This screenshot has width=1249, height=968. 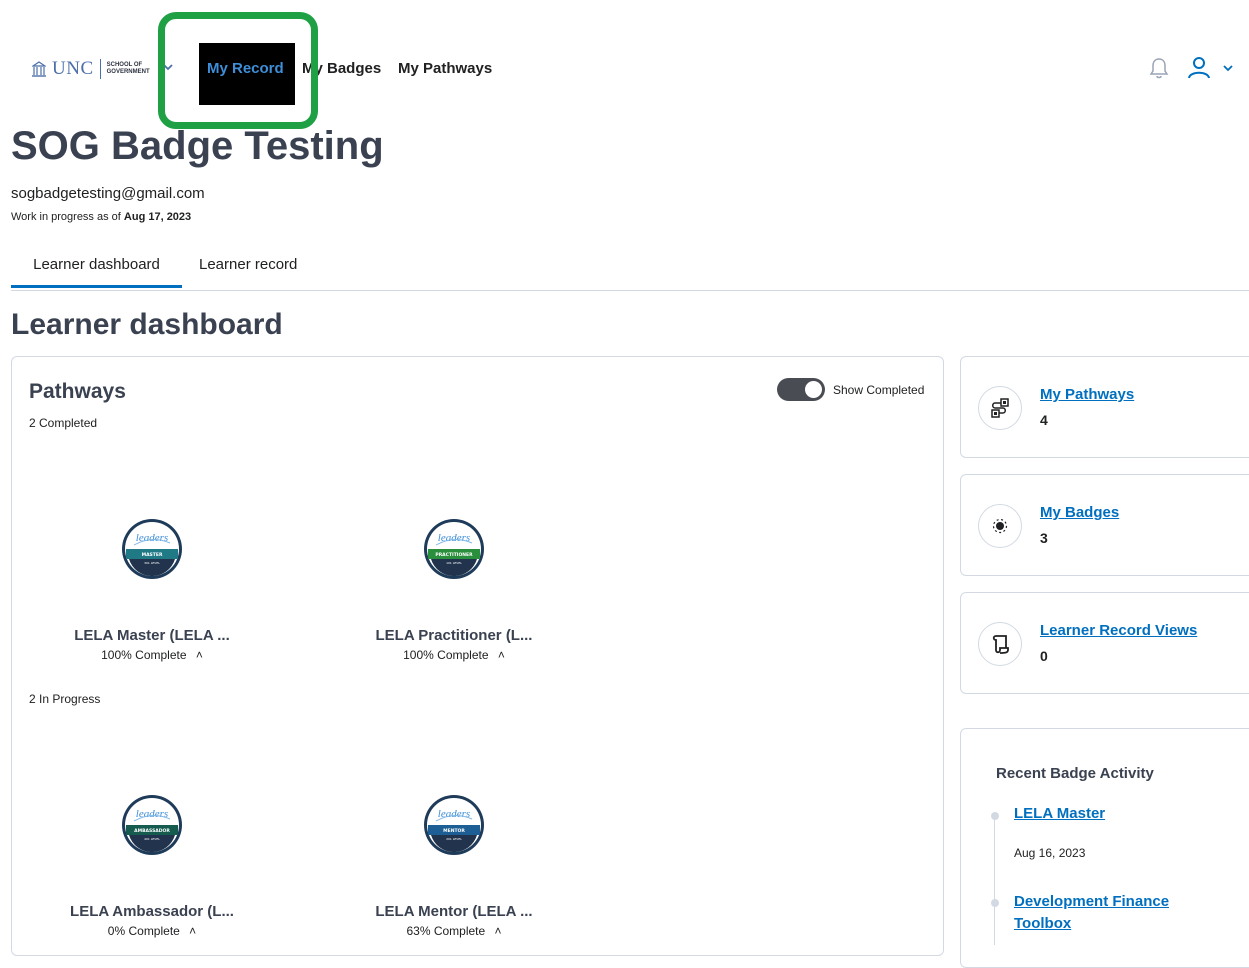 What do you see at coordinates (63, 423) in the screenshot?
I see `completed-count: 2 Completed` at bounding box center [63, 423].